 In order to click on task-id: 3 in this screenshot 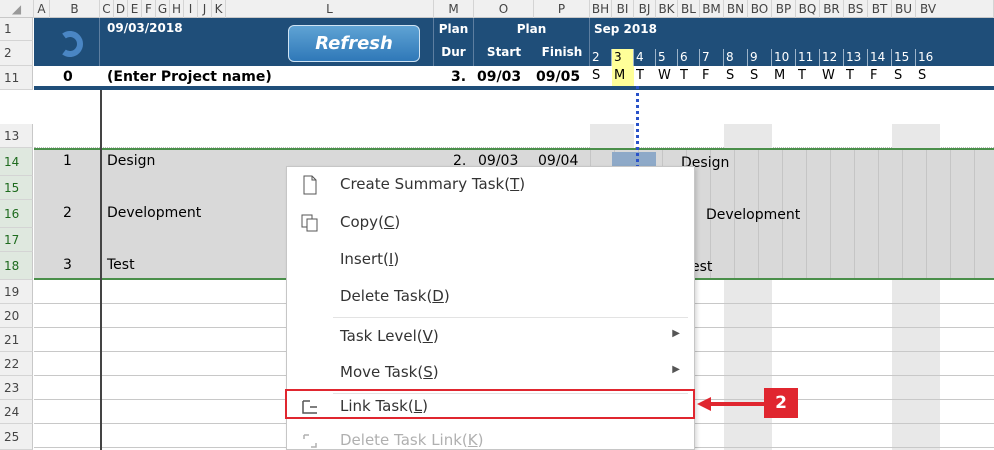, I will do `click(67, 265)`.